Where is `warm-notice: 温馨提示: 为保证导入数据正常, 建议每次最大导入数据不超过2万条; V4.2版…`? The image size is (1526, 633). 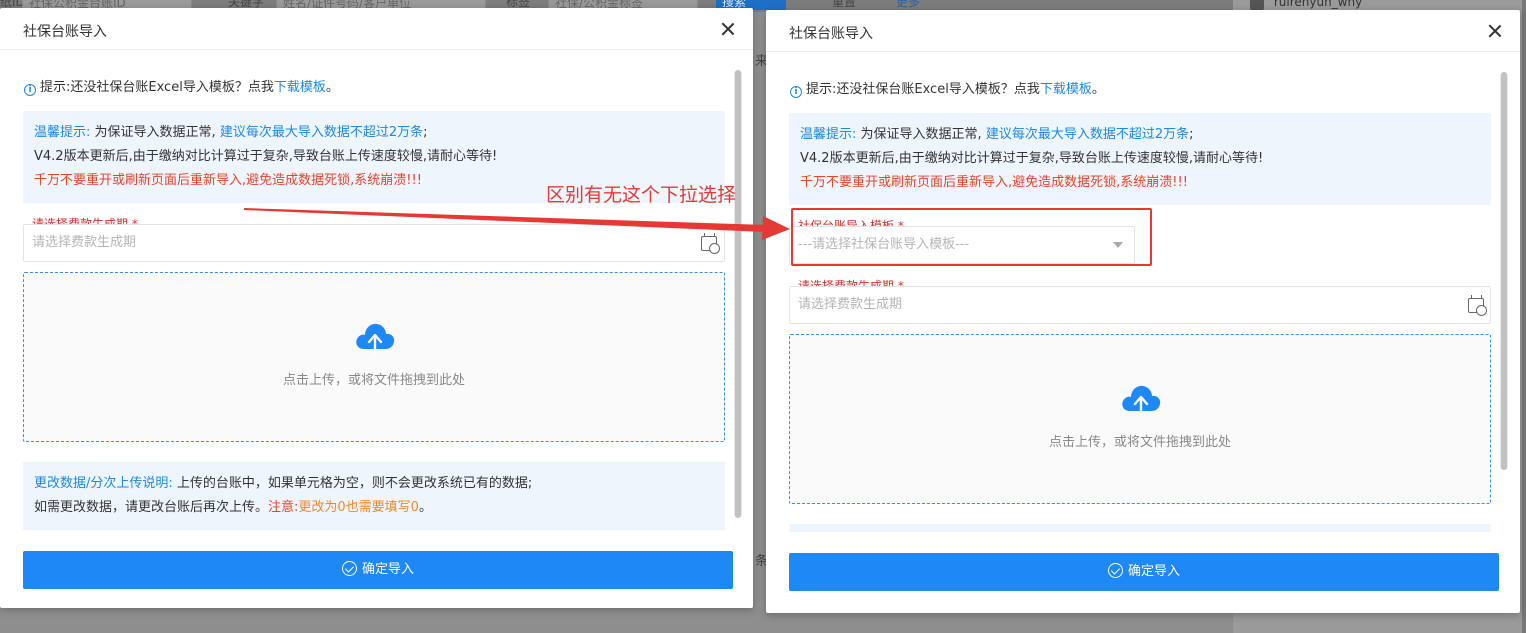 warm-notice: 温馨提示: 为保证导入数据正常, 建议每次最大导入数据不超过2万条; V4.2版… is located at coordinates (1140, 159).